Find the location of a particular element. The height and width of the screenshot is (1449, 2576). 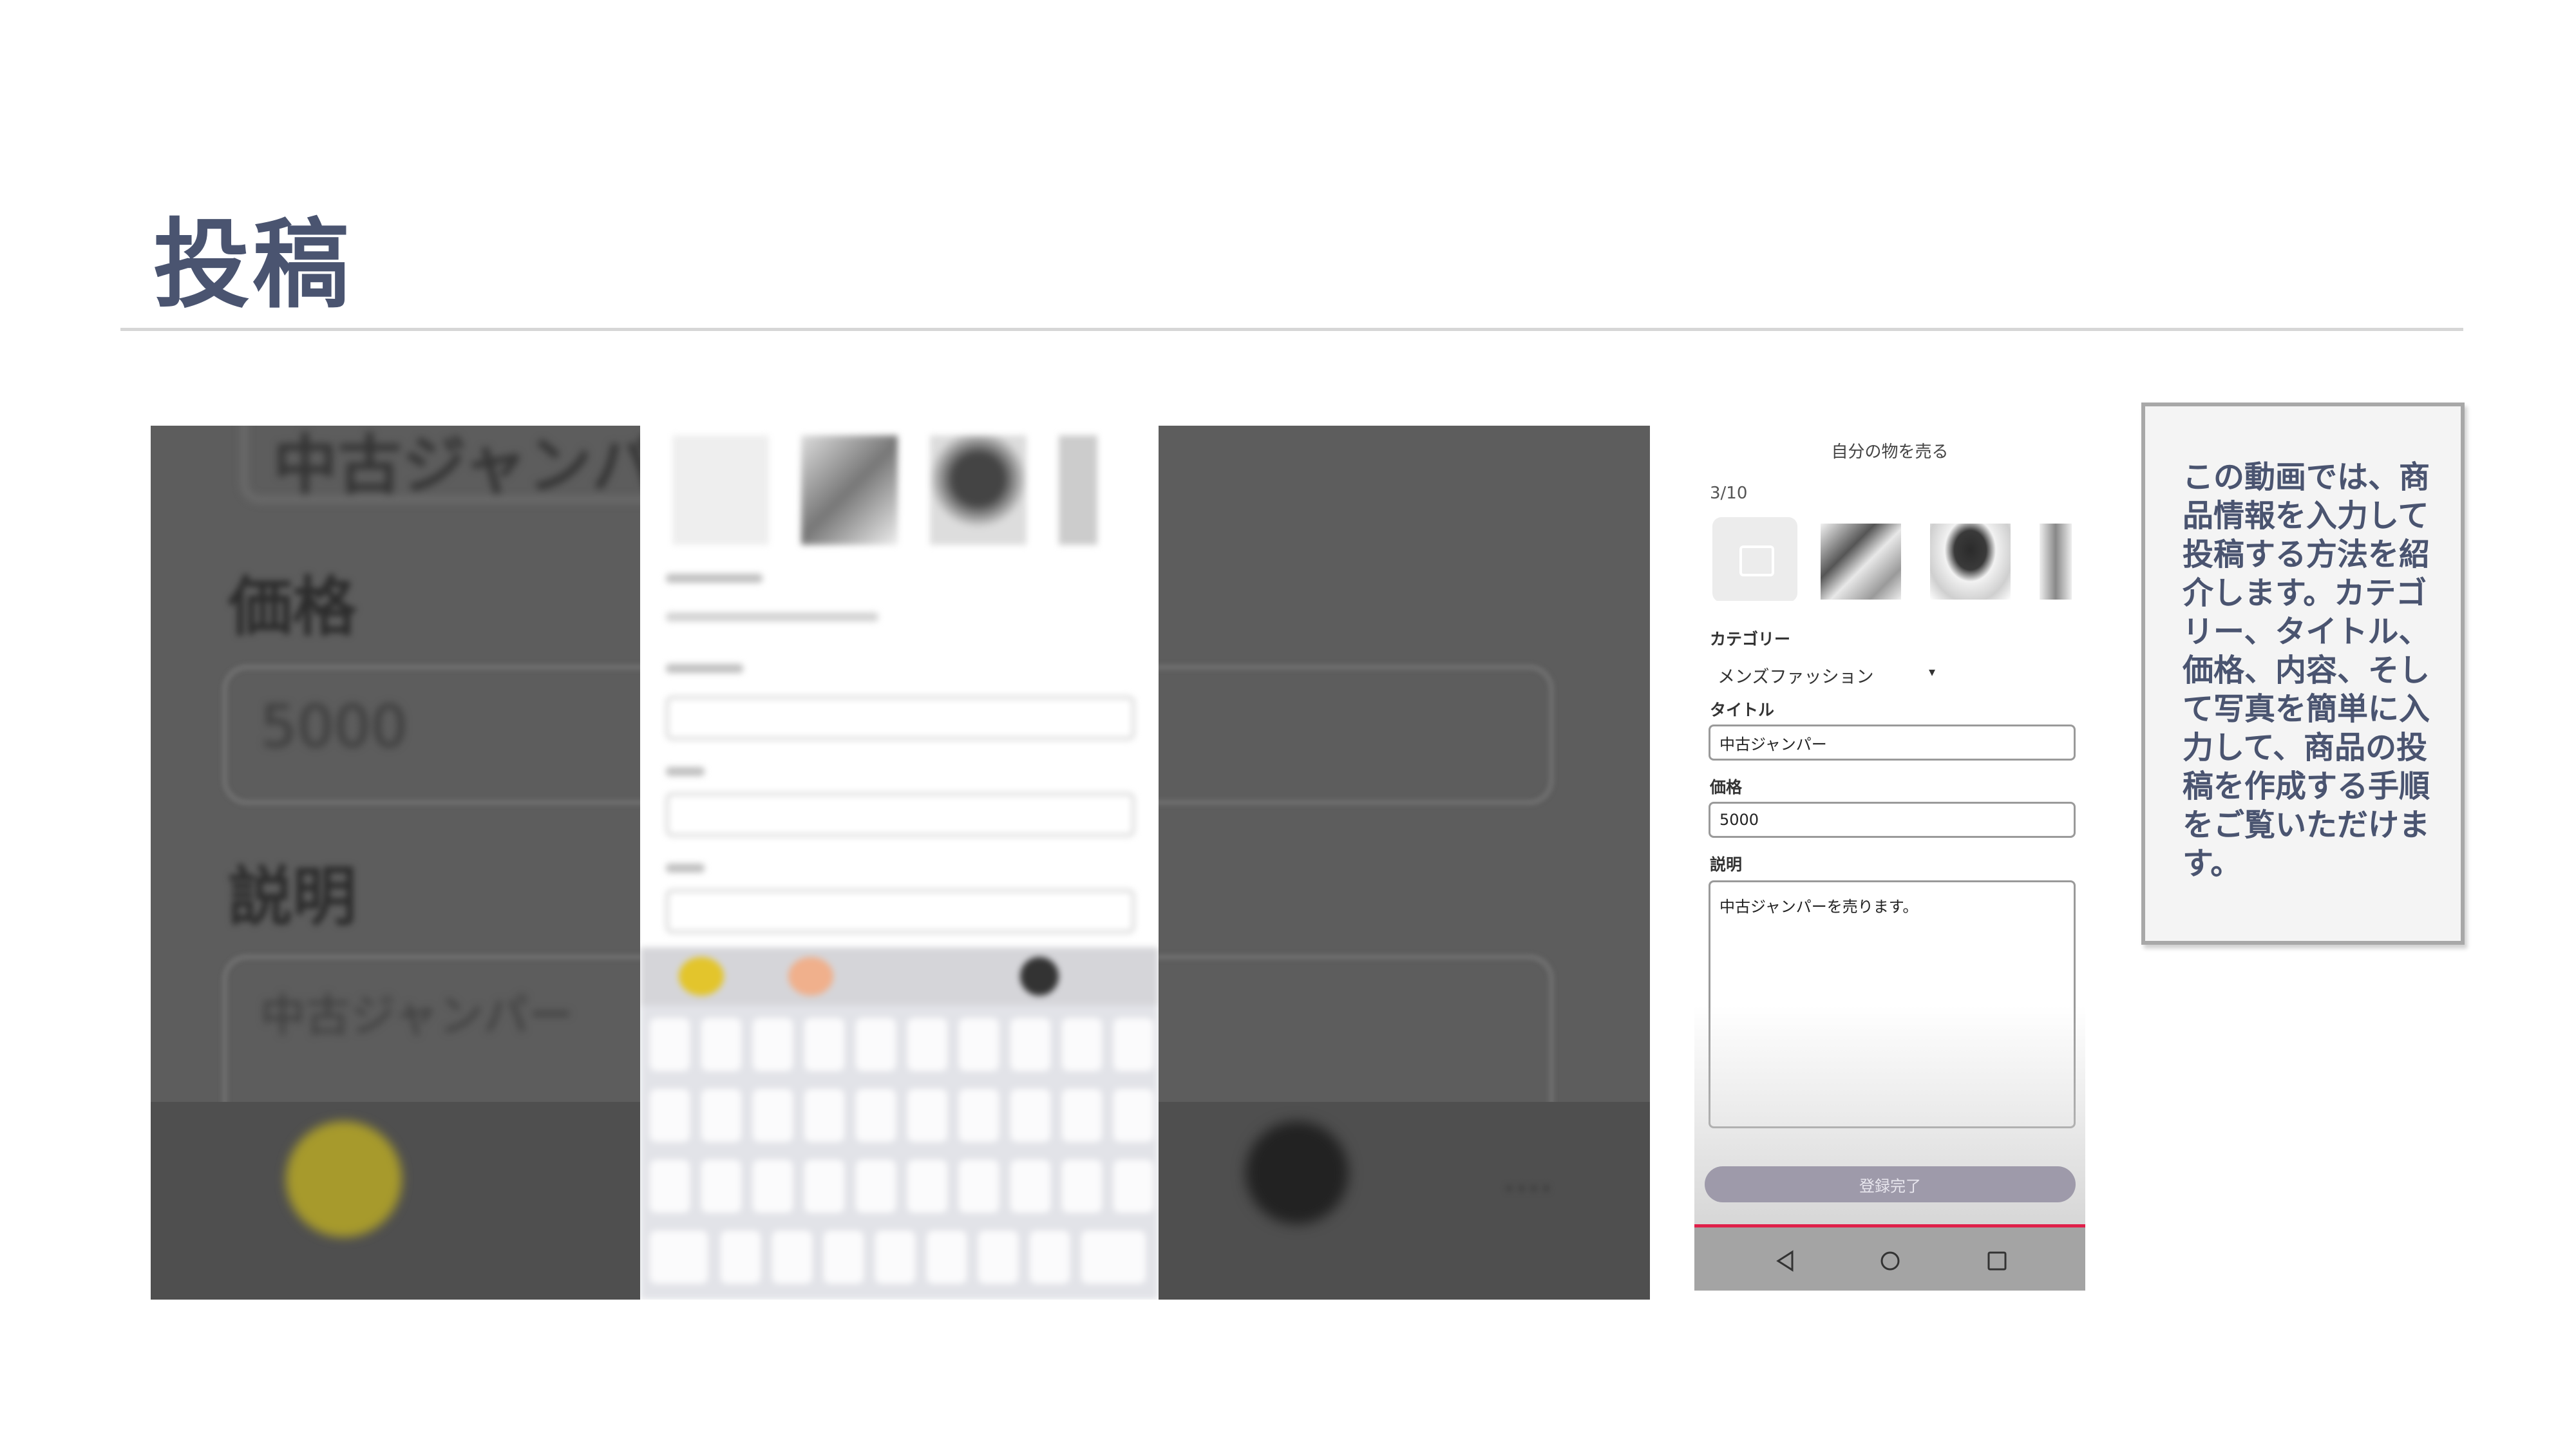

category-label: カテゴリー is located at coordinates (1750, 639).